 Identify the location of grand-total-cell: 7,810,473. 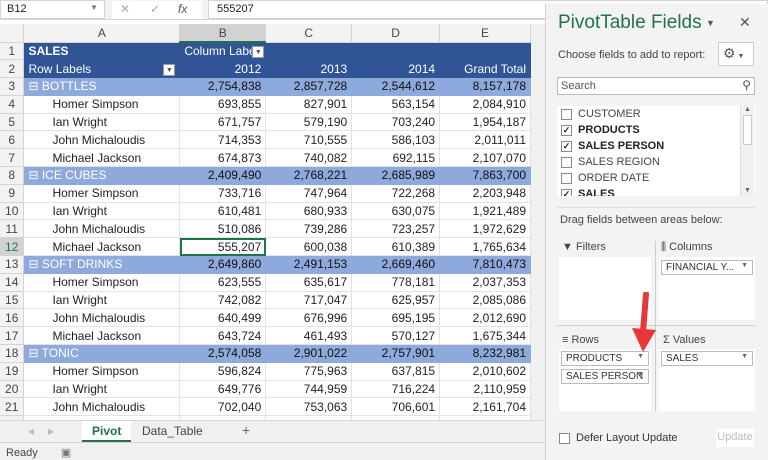
(485, 264).